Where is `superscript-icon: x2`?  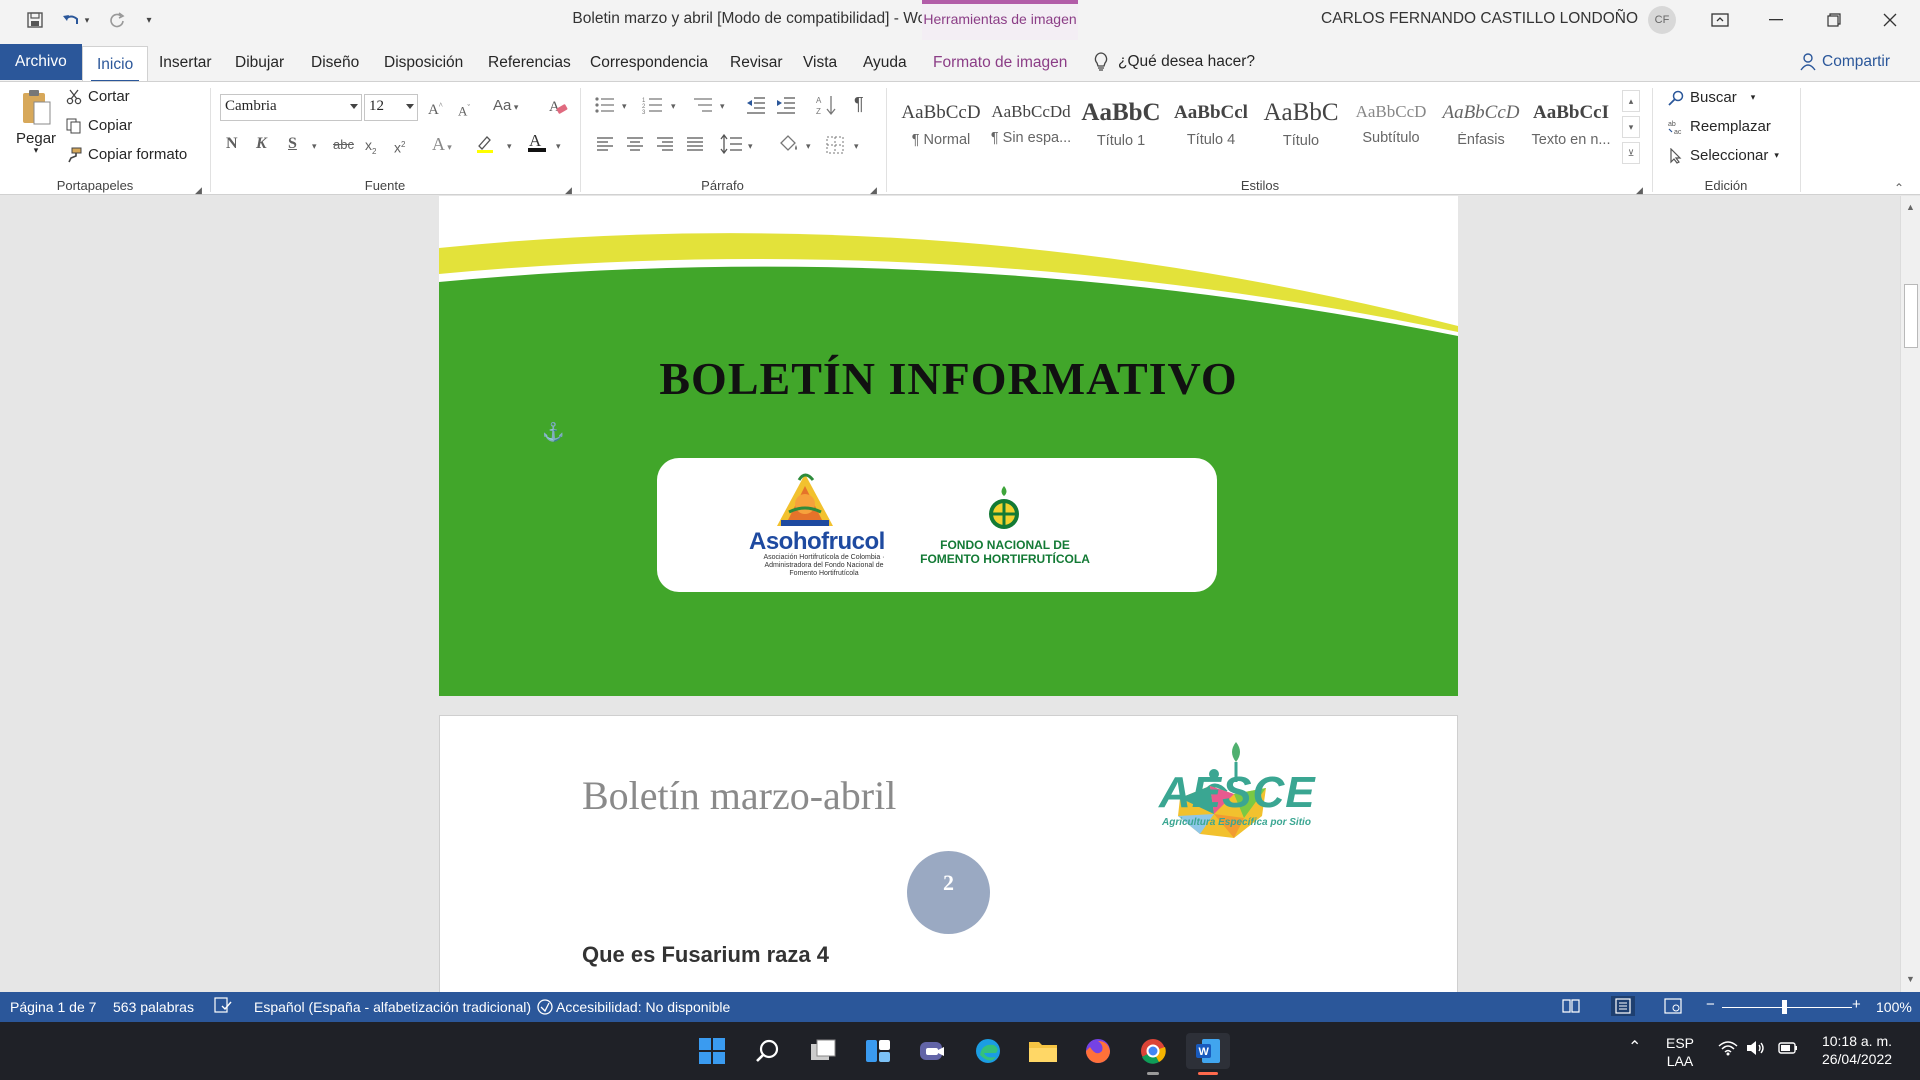
superscript-icon: x2 is located at coordinates (399, 146).